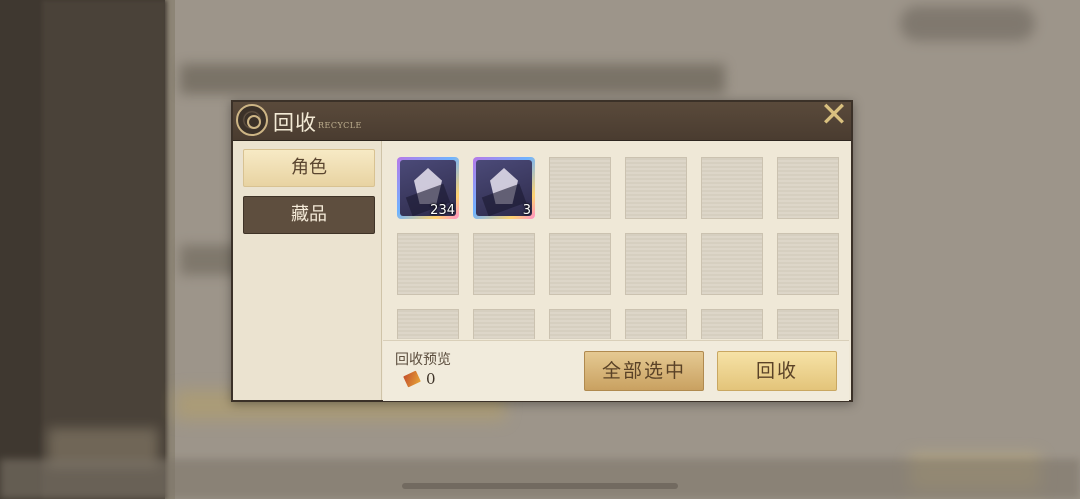 The width and height of the screenshot is (1080, 499). What do you see at coordinates (504, 188) in the screenshot?
I see `item-slot-2: 3` at bounding box center [504, 188].